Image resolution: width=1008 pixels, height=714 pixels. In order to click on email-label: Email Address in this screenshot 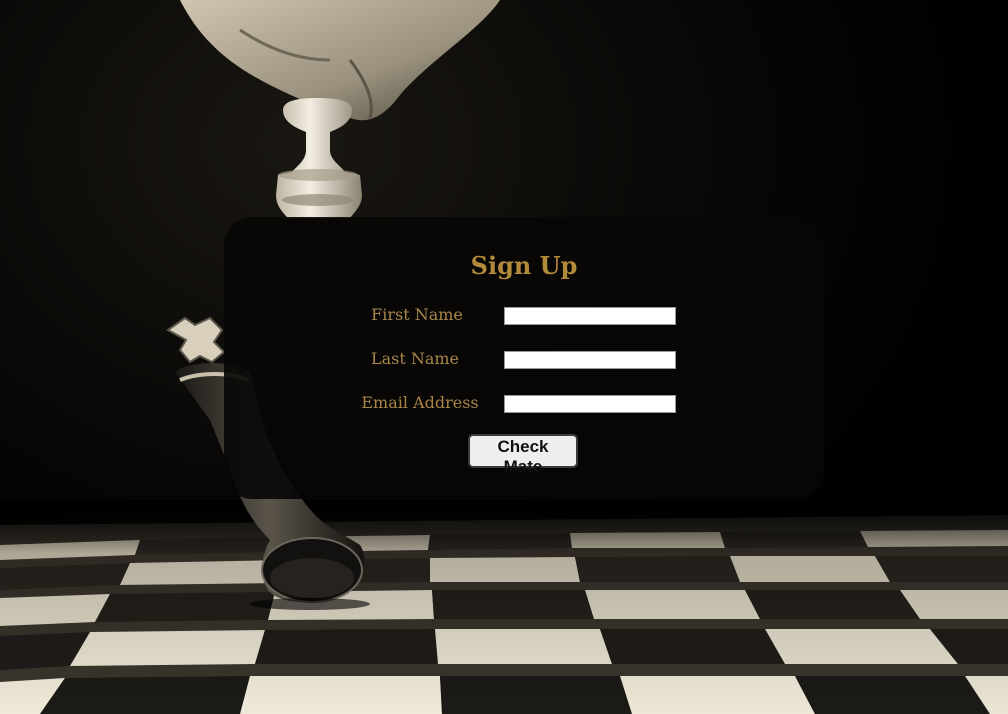, I will do `click(420, 402)`.